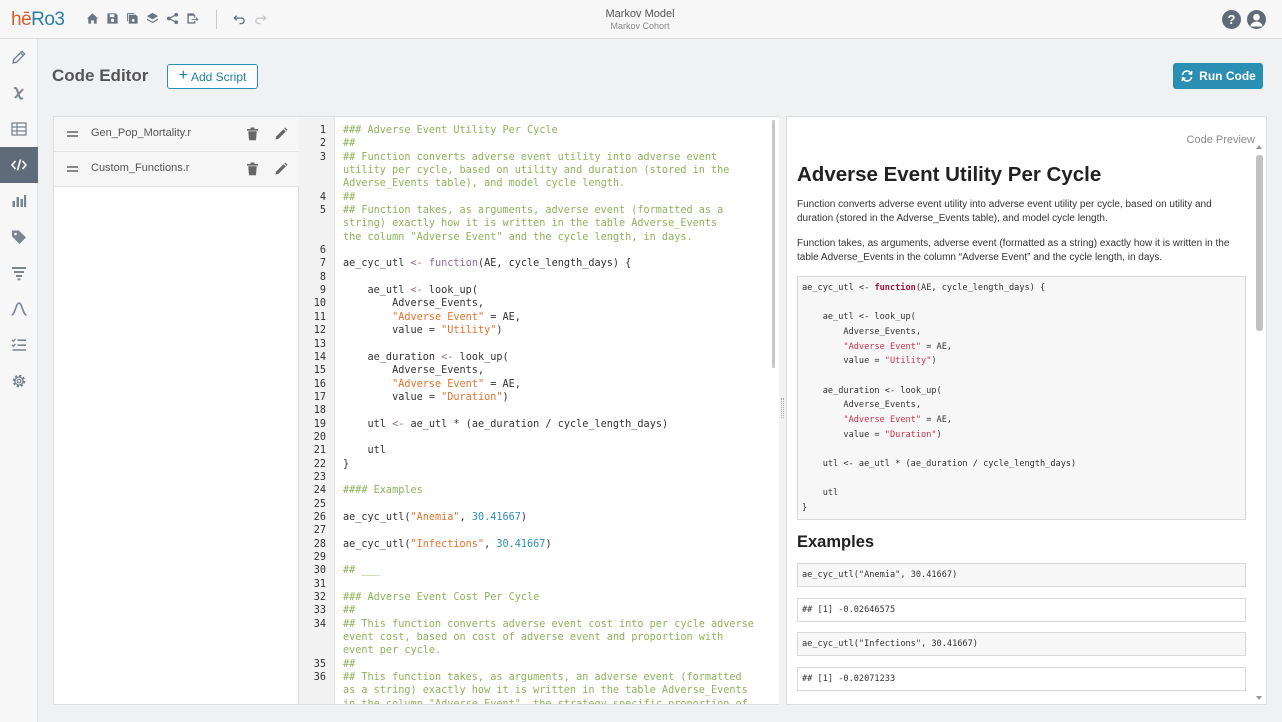 The width and height of the screenshot is (1282, 722). I want to click on sidebar-item-checklist, so click(19, 345).